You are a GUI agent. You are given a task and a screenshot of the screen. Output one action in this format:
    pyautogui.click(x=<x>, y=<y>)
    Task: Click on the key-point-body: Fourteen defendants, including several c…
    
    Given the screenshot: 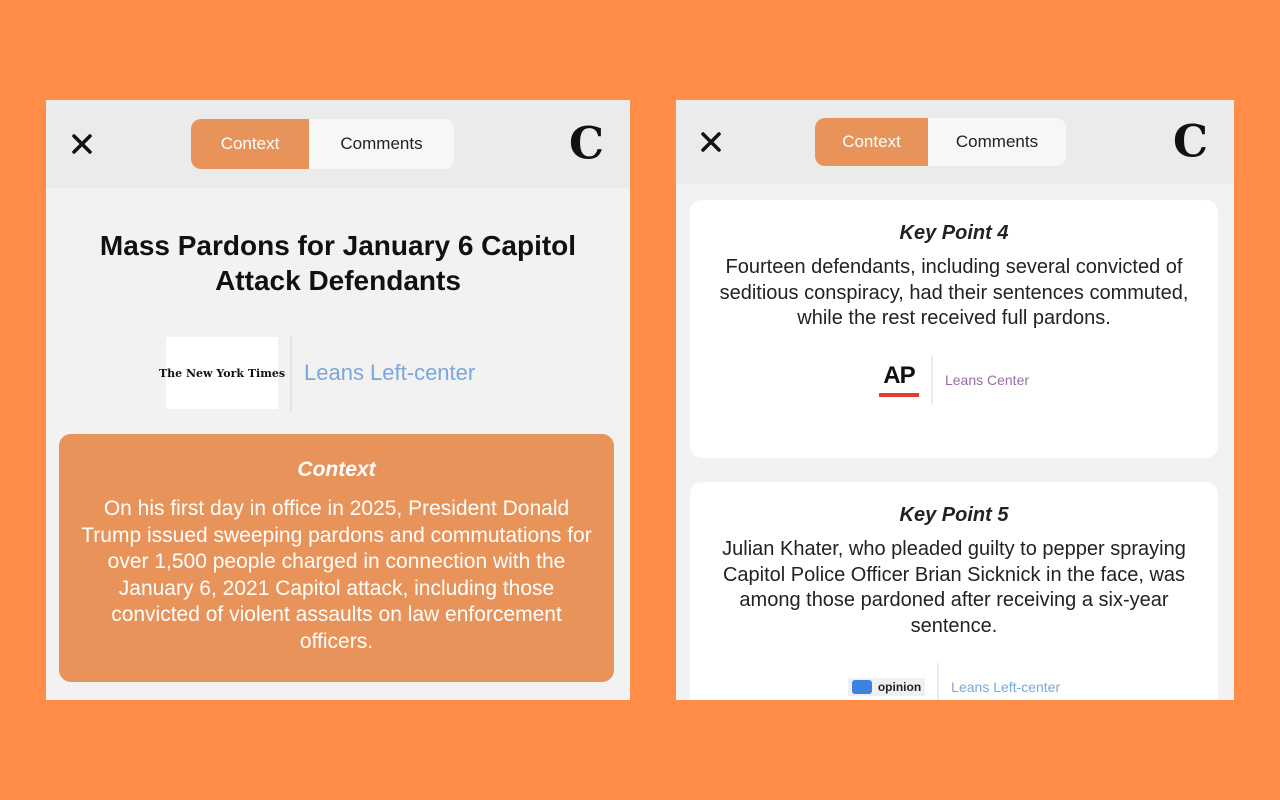 What is the action you would take?
    pyautogui.click(x=954, y=292)
    